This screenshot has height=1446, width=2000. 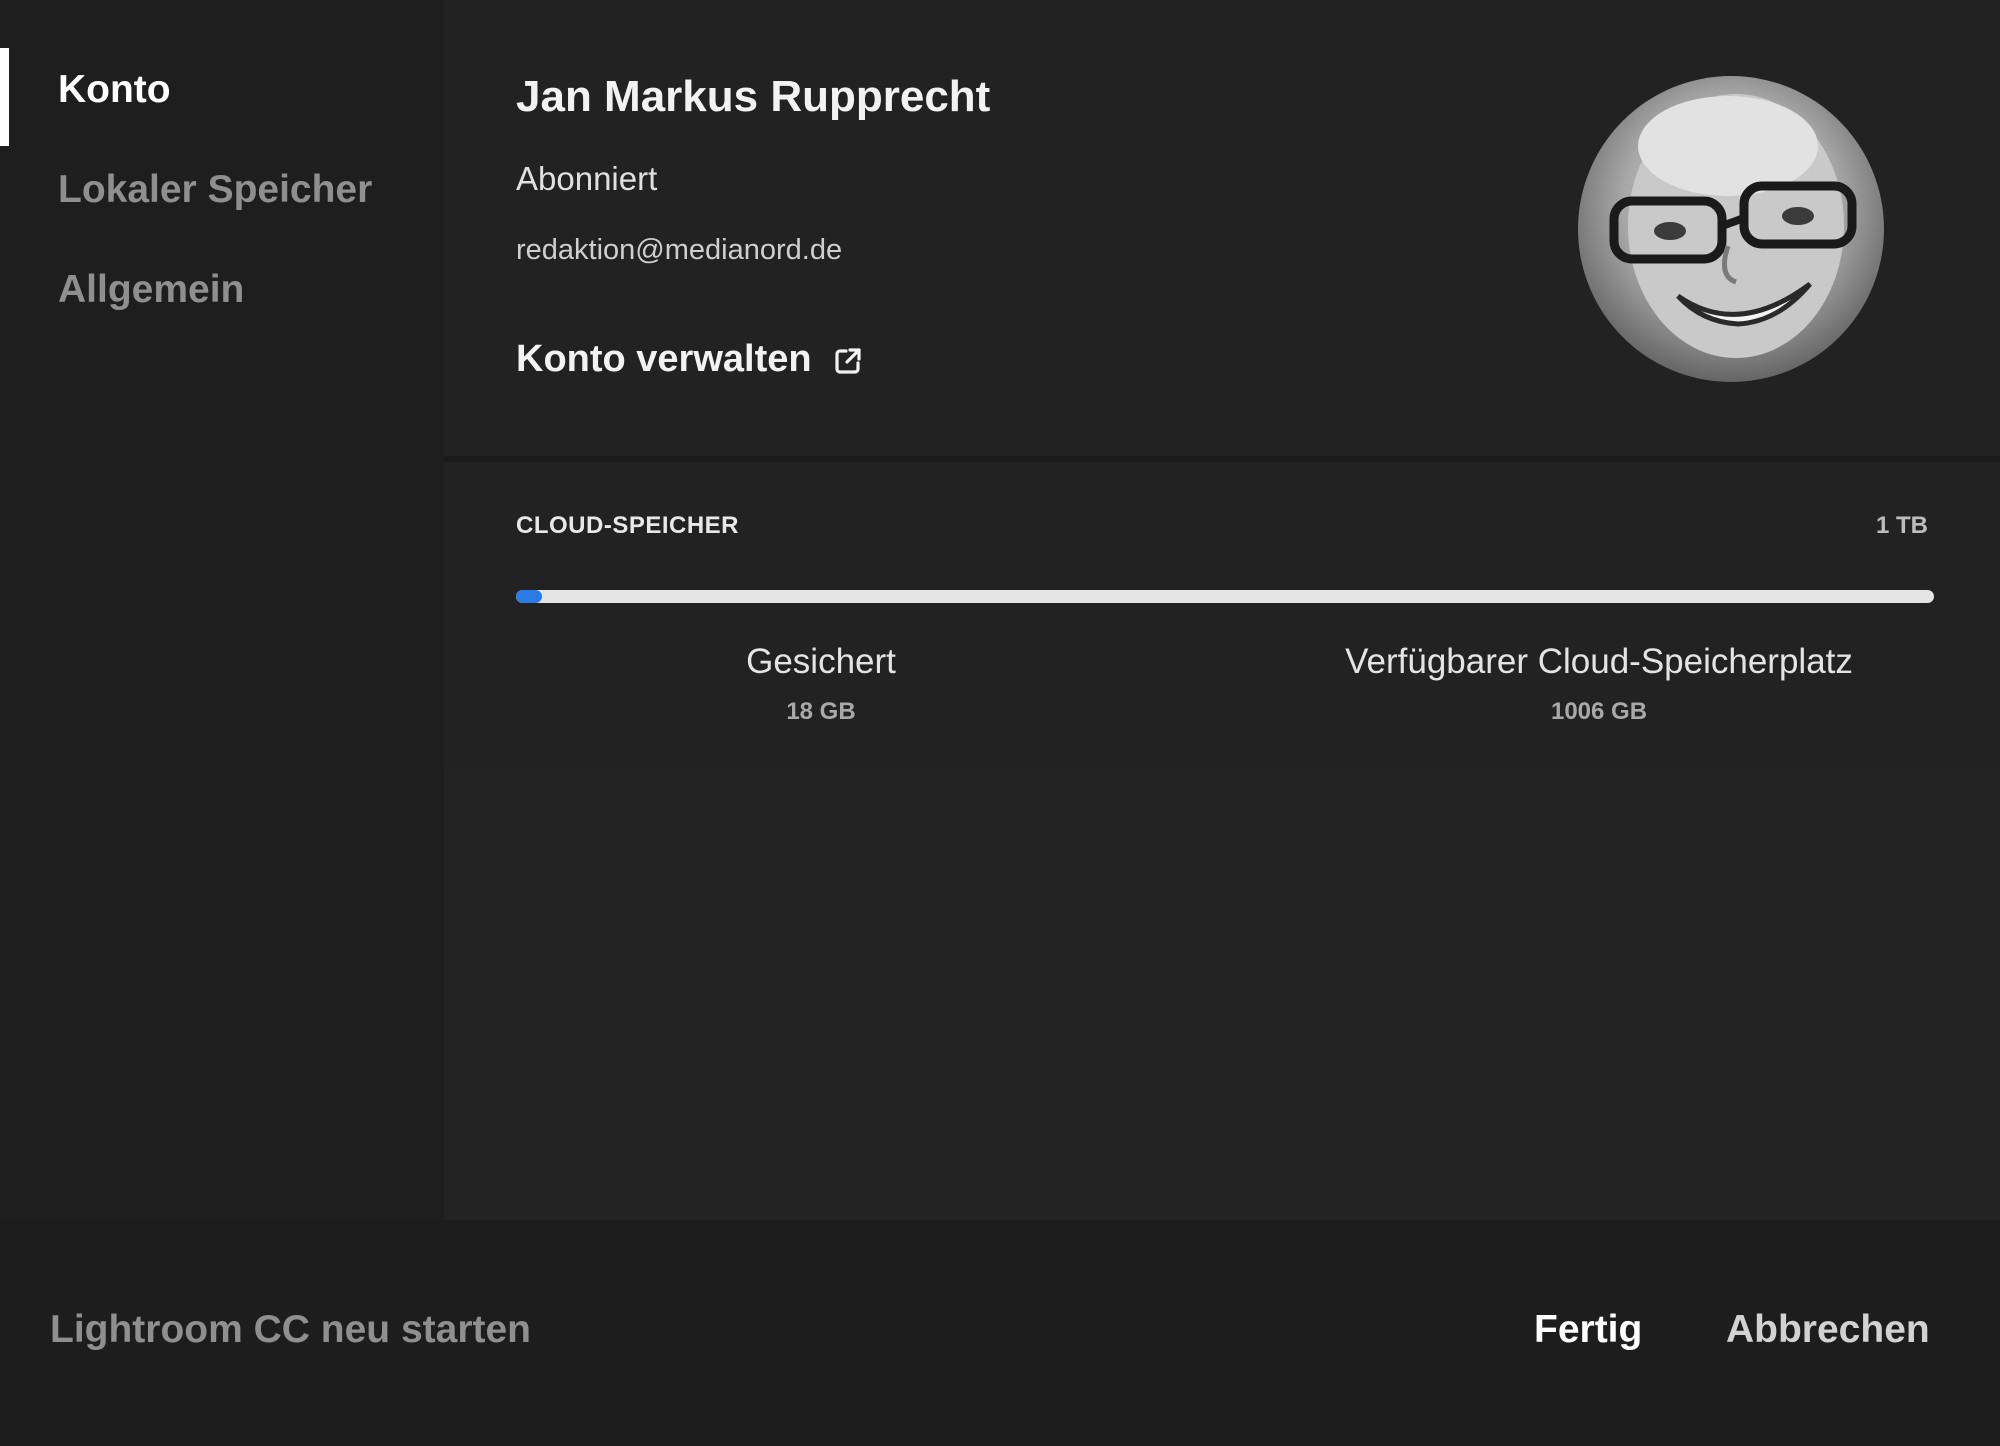 What do you see at coordinates (1731, 229) in the screenshot?
I see `avatar` at bounding box center [1731, 229].